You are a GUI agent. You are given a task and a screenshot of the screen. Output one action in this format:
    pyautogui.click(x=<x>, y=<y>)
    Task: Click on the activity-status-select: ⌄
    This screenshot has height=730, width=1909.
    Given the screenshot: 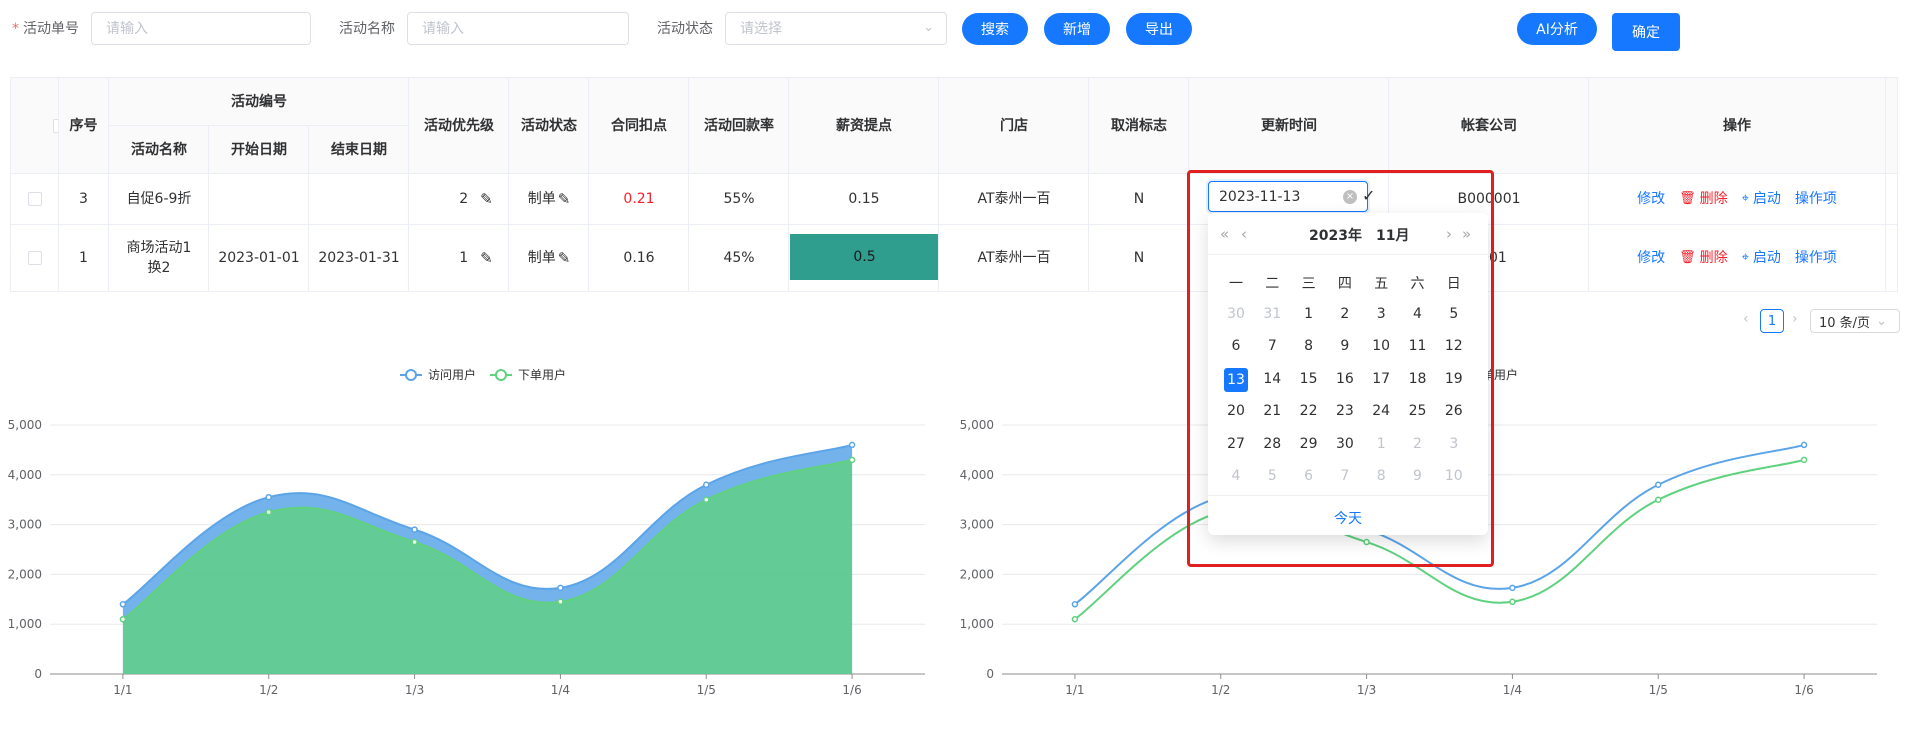 What is the action you would take?
    pyautogui.click(x=836, y=28)
    